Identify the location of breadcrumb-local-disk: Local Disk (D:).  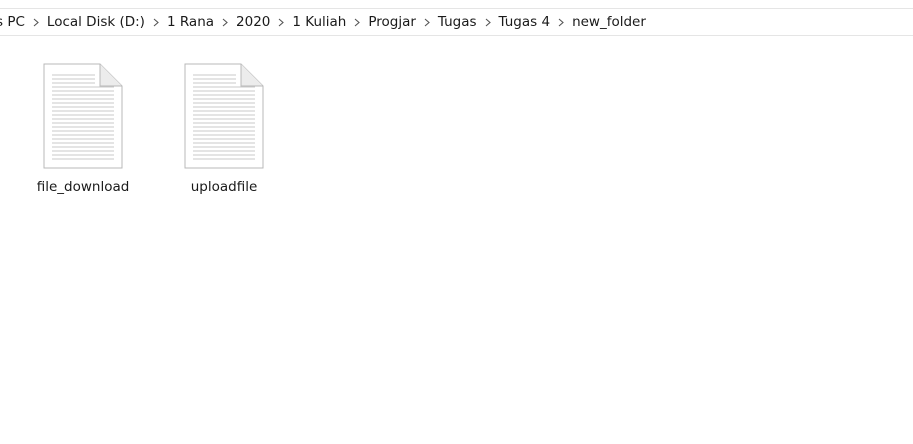
(96, 22).